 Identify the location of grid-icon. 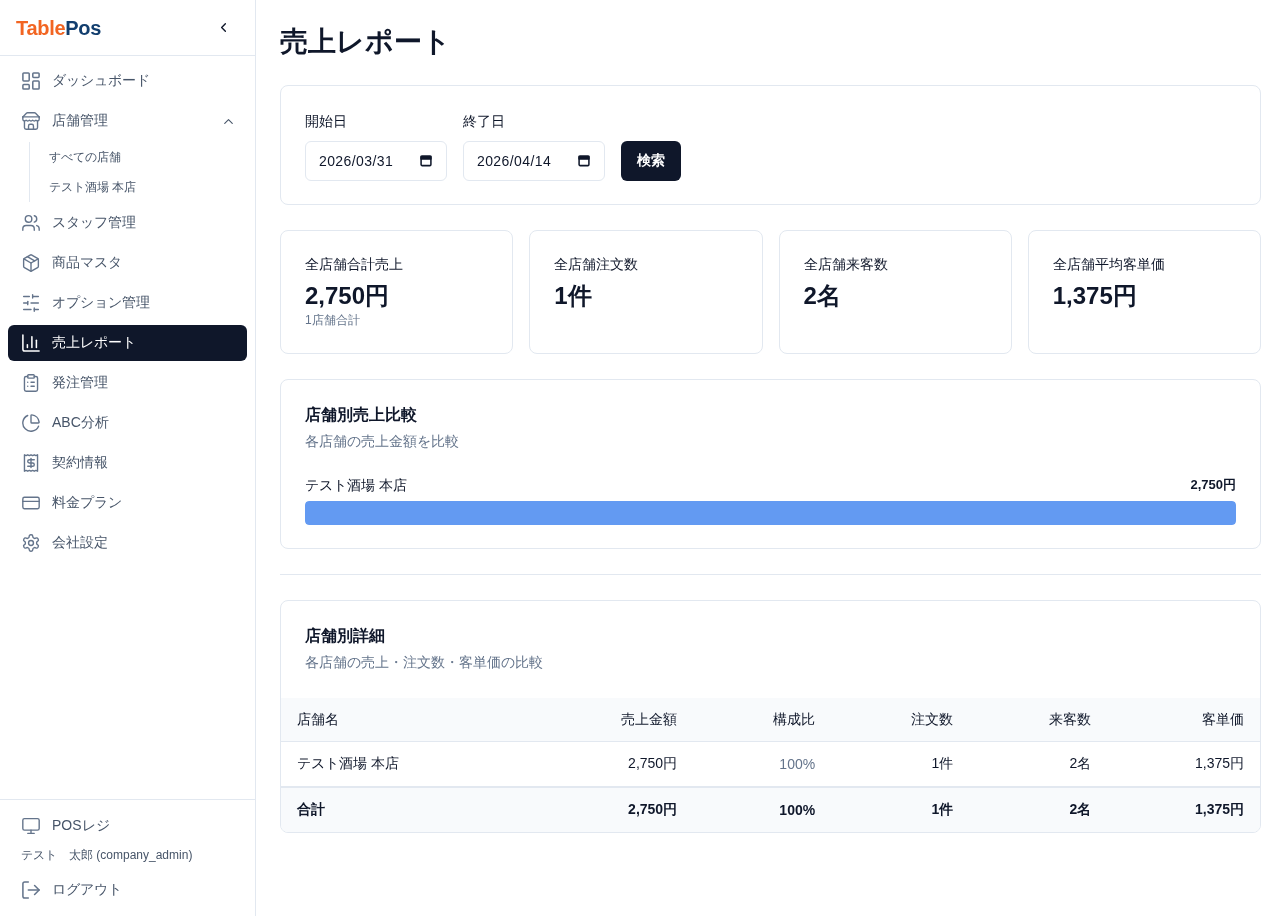
(31, 81).